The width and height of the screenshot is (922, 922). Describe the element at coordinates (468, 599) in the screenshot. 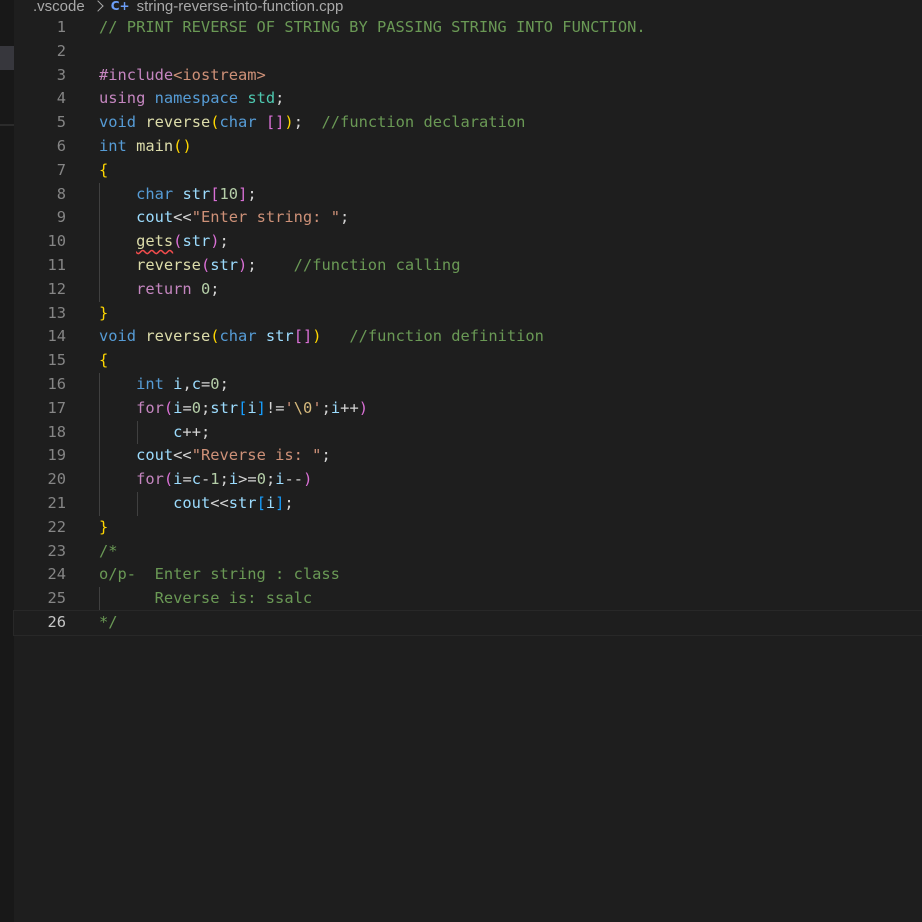

I see `code-line: 25 Reverse is: ssalc` at that location.